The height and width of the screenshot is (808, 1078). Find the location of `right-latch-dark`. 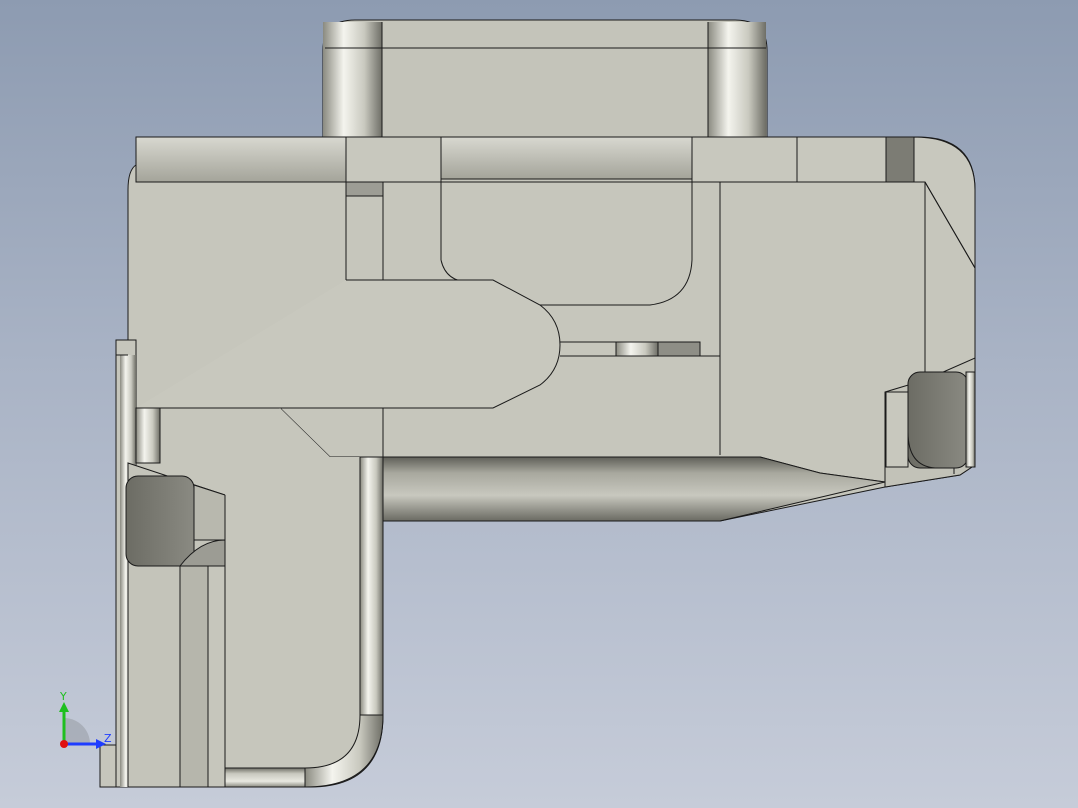

right-latch-dark is located at coordinates (938, 420).